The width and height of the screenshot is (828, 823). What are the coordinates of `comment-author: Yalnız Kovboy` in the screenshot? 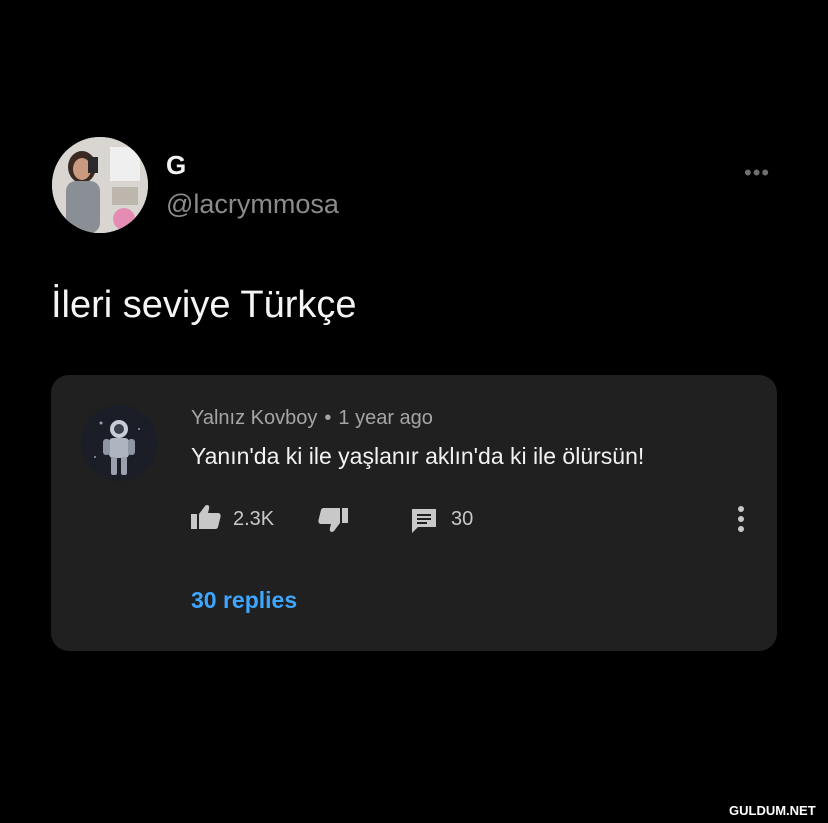 It's located at (254, 418).